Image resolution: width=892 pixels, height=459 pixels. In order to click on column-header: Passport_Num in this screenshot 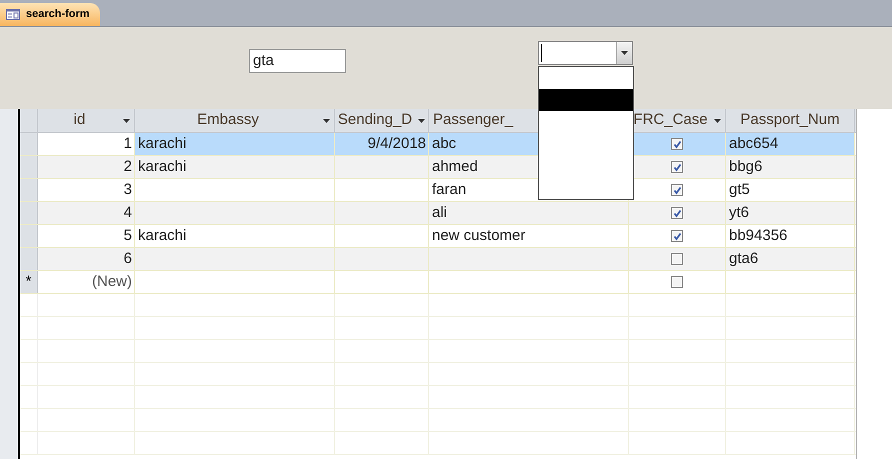, I will do `click(790, 120)`.